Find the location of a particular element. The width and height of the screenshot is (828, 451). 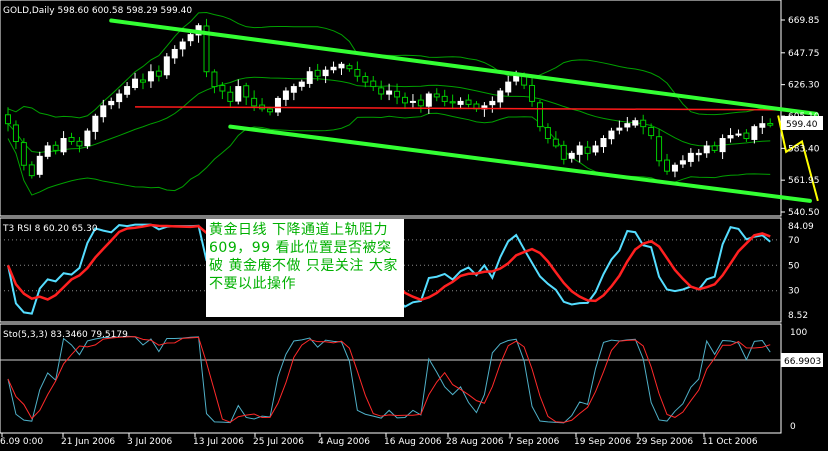

price-tick-label: 669.85 is located at coordinates (804, 21).